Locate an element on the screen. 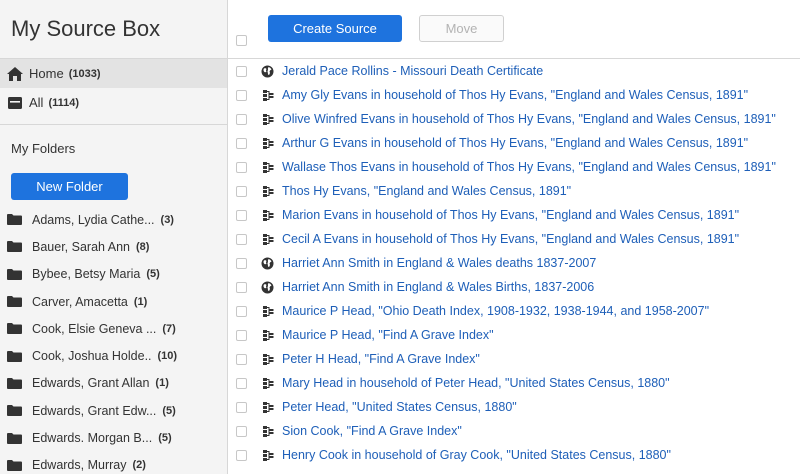 This screenshot has height=474, width=800. folder-label: Carver, Amacetta is located at coordinates (80, 301).